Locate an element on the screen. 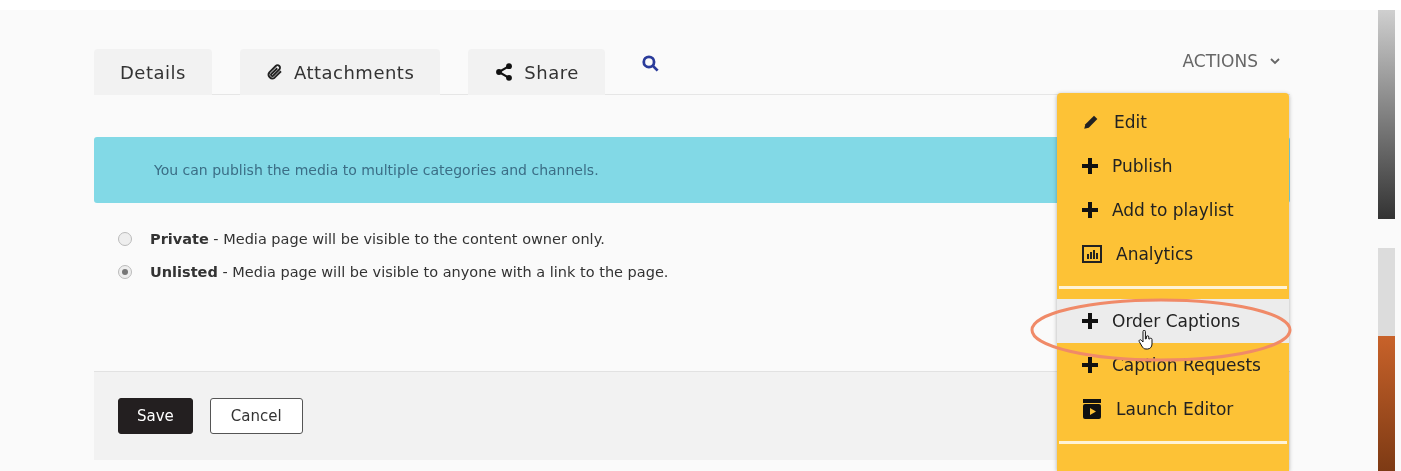  chevron-icon is located at coordinates (1275, 61).